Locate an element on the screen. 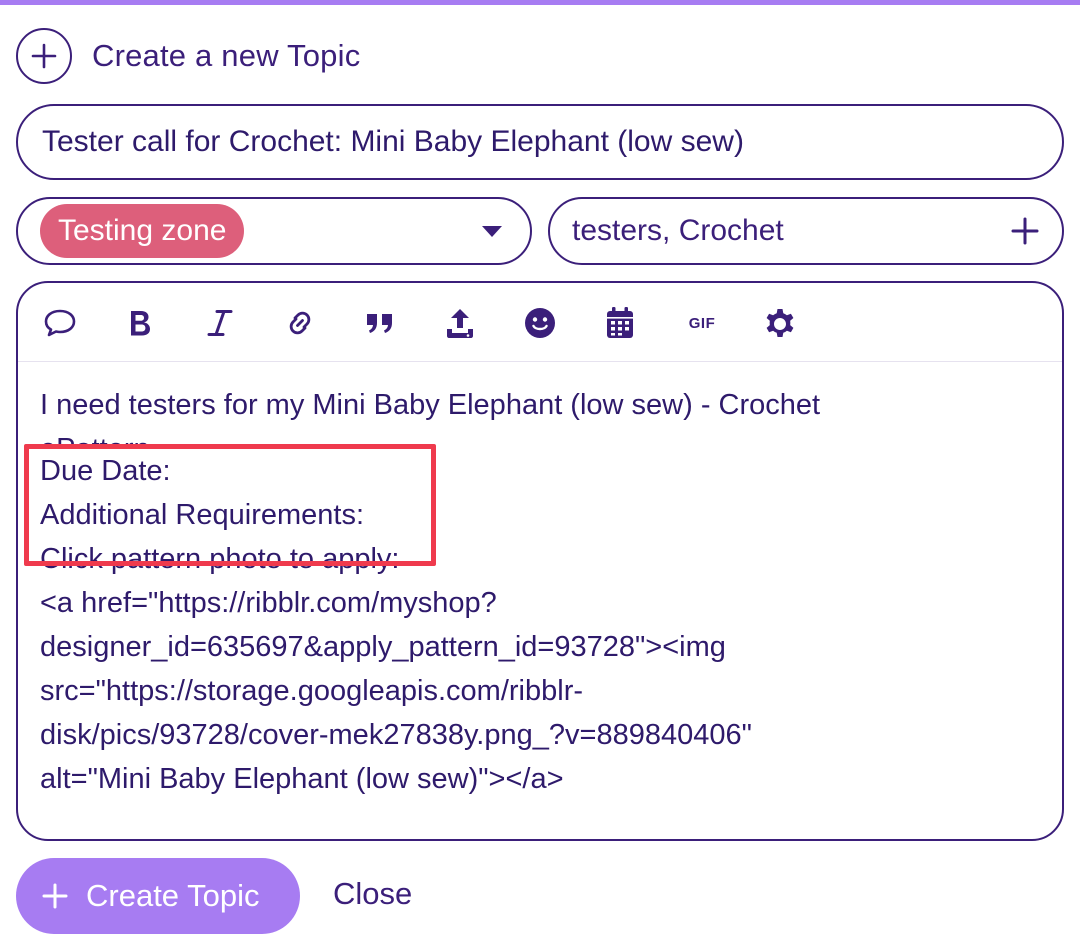 This screenshot has height=944, width=1080. category-select: Testing zone is located at coordinates (274, 231).